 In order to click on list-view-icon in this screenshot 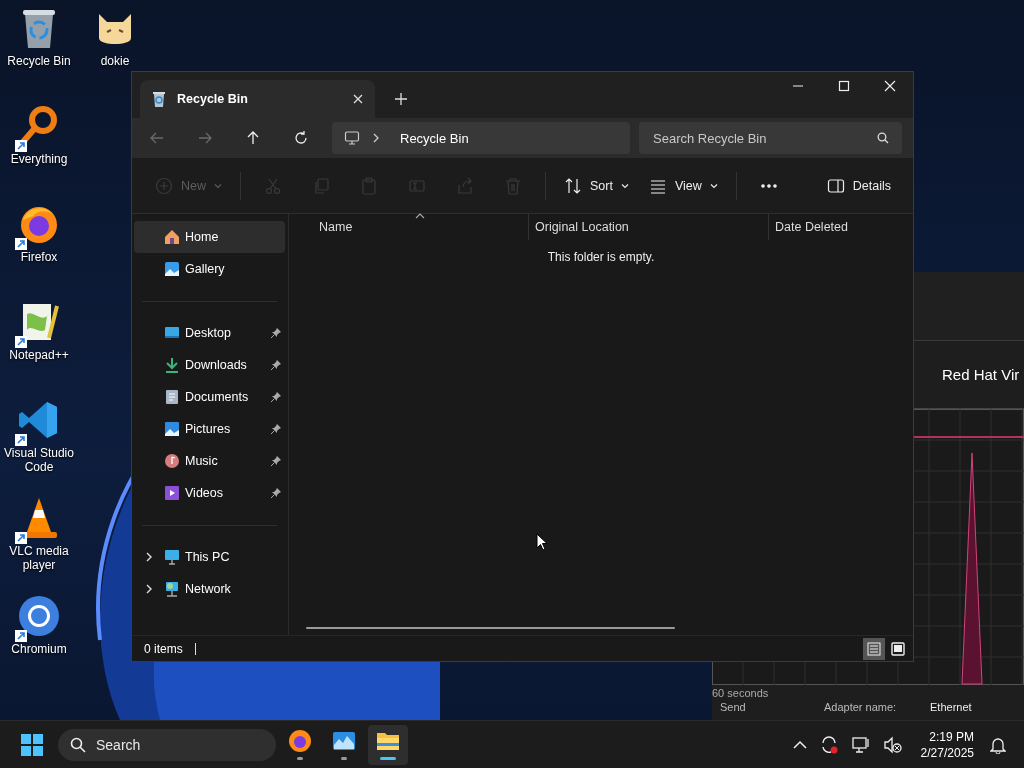, I will do `click(874, 648)`.